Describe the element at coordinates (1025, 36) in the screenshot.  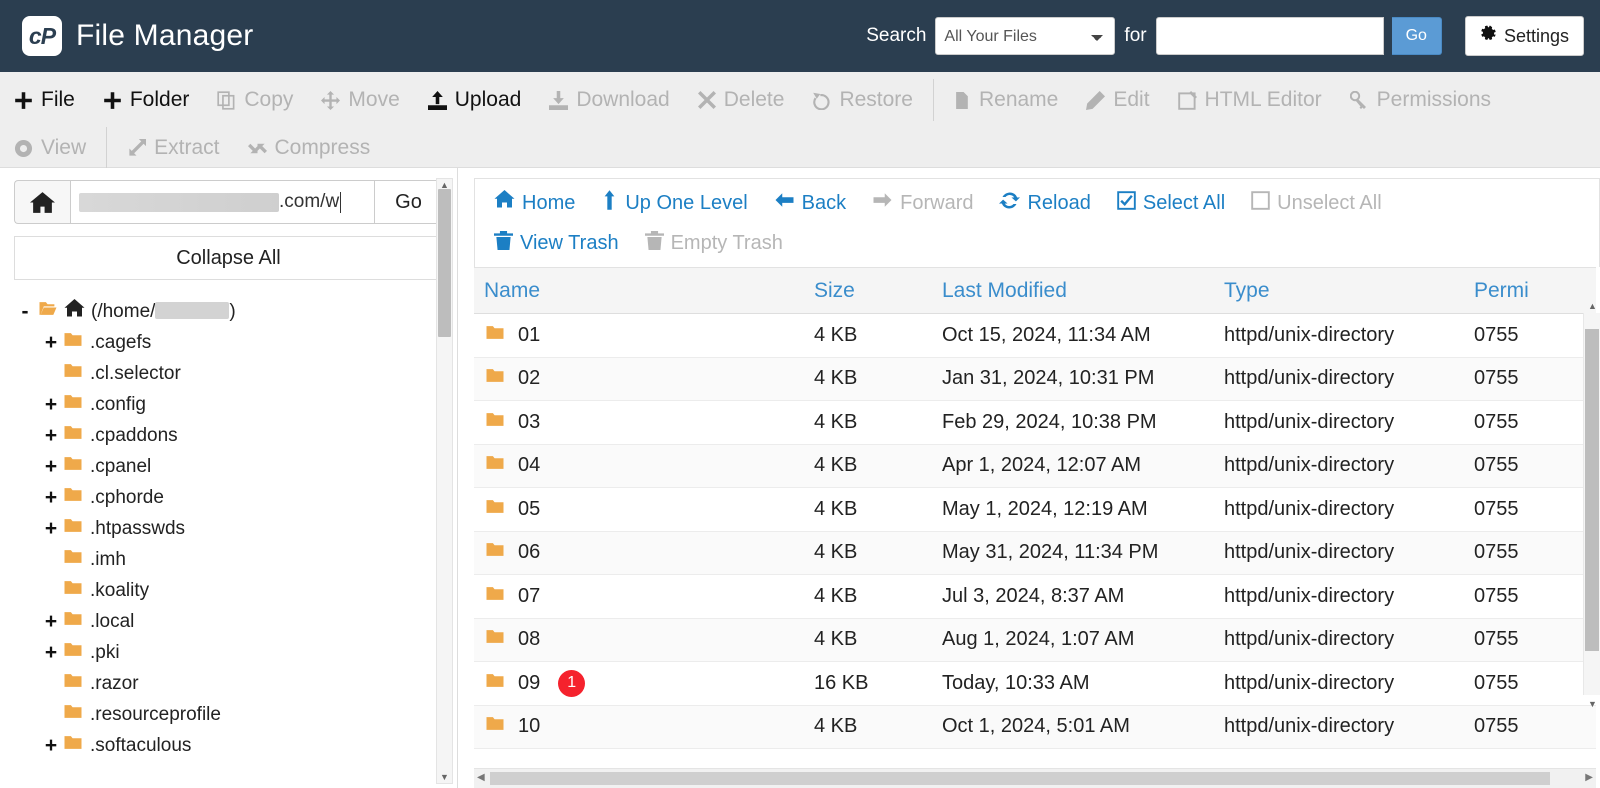
I see `search-scope-select: All Your Files` at that location.